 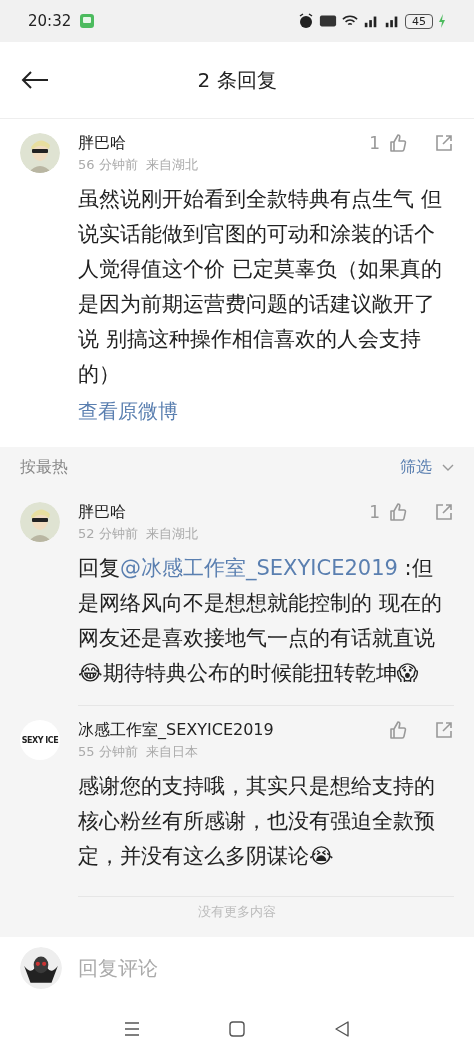 What do you see at coordinates (128, 411) in the screenshot?
I see `view-original-link: 查看原微博` at bounding box center [128, 411].